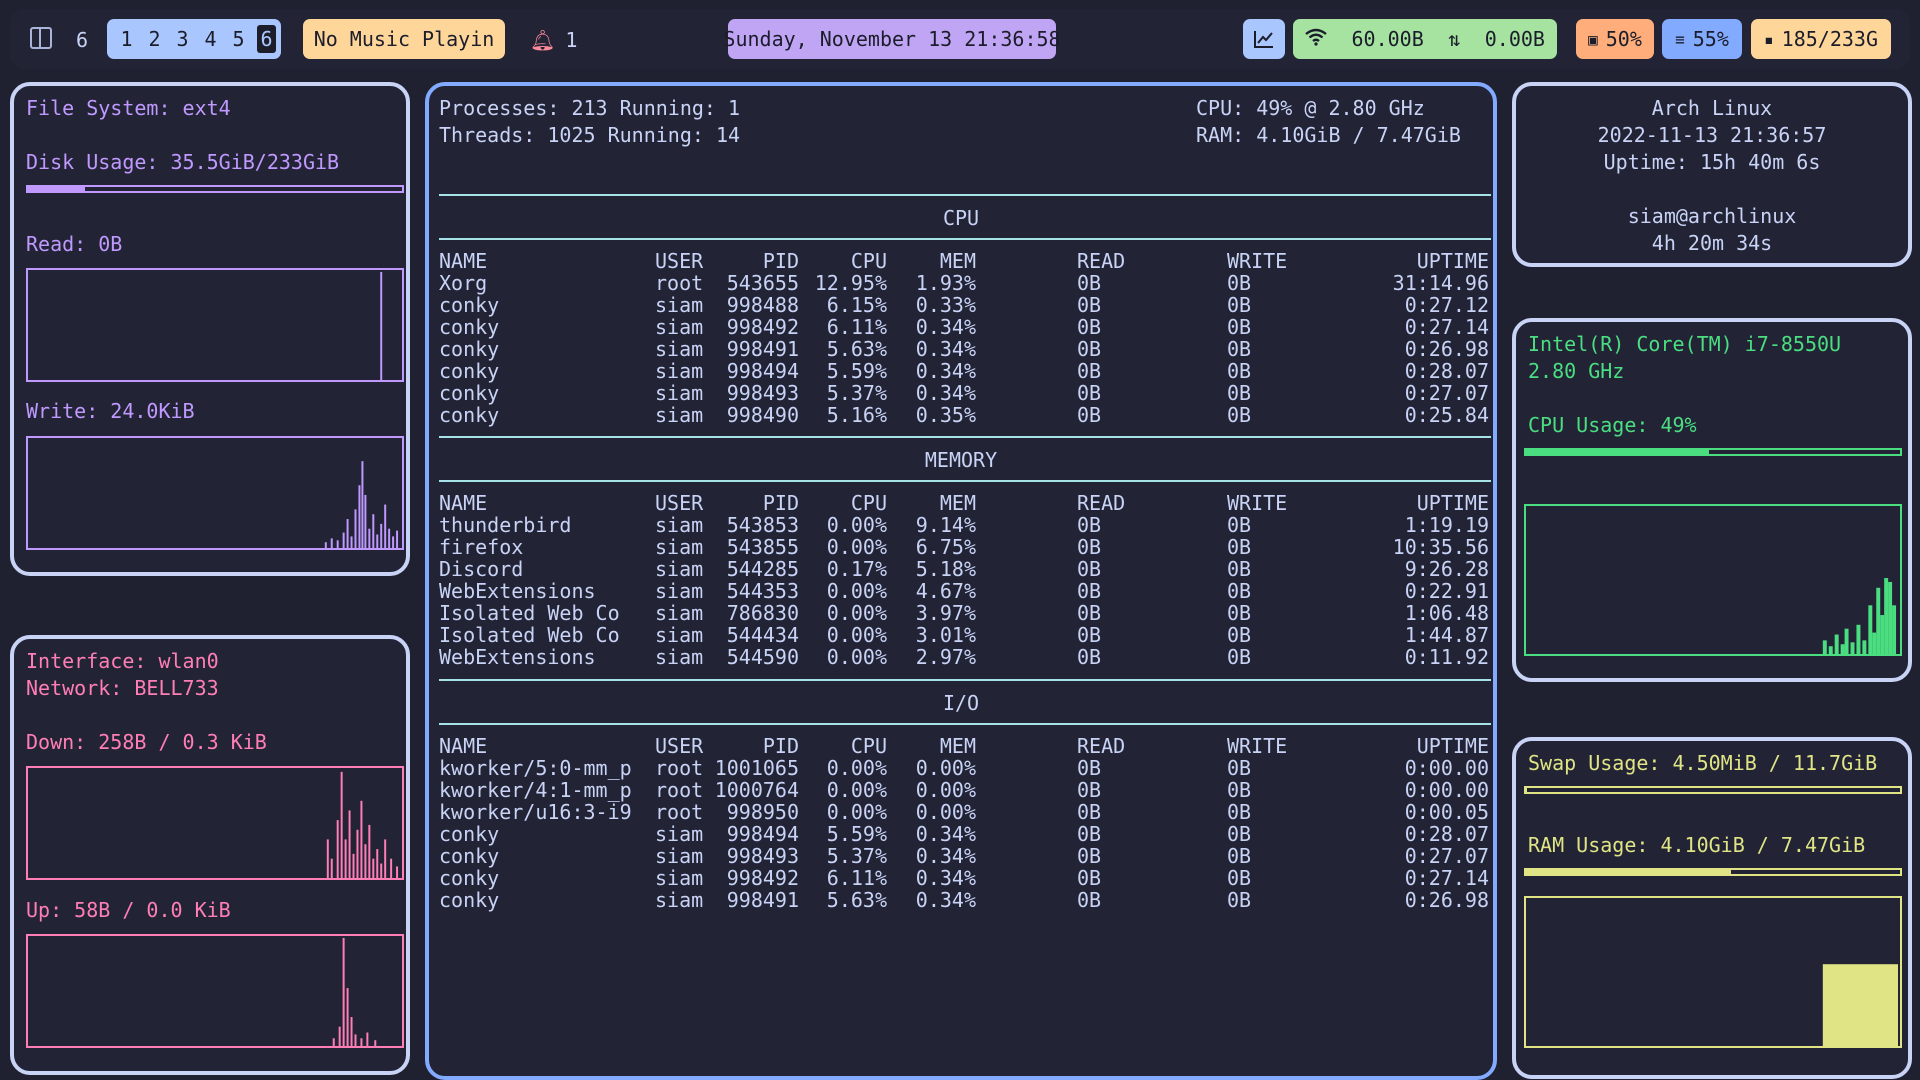 This screenshot has width=1920, height=1080. What do you see at coordinates (856, 569) in the screenshot?
I see `cell-cpu: 0.17%` at bounding box center [856, 569].